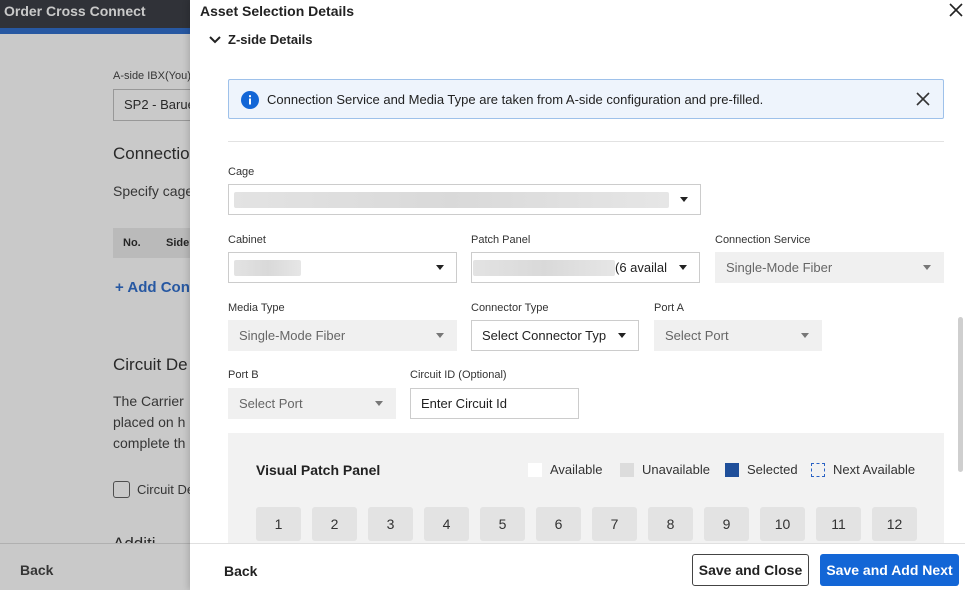  Describe the element at coordinates (277, 11) in the screenshot. I see `drawer-title: Asset Selection Details` at that location.